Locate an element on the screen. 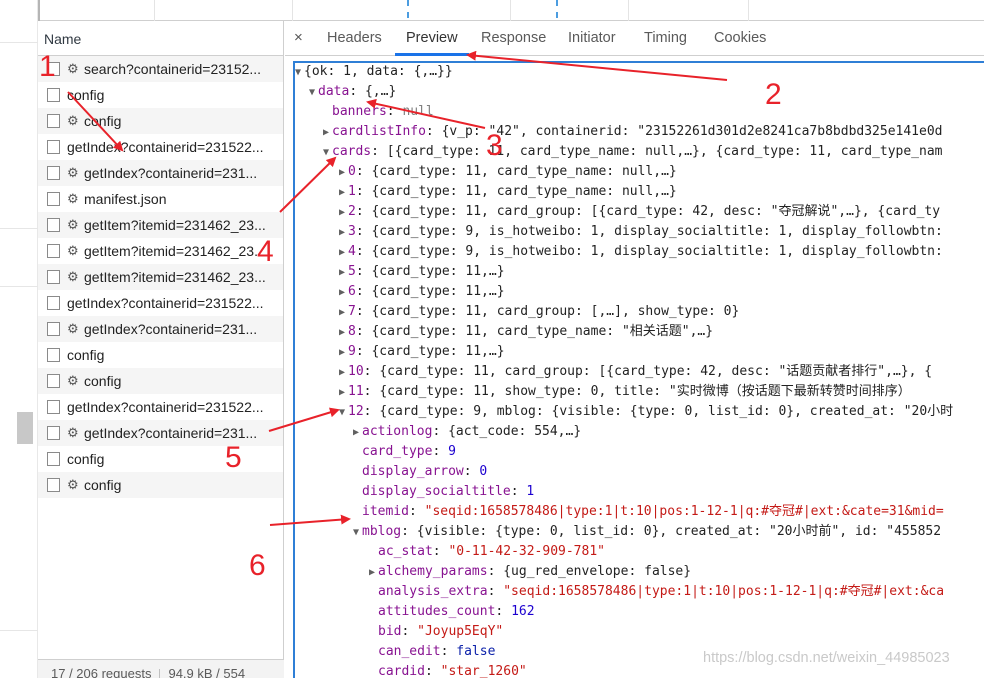 The height and width of the screenshot is (678, 984). tab-response: Response is located at coordinates (513, 38).